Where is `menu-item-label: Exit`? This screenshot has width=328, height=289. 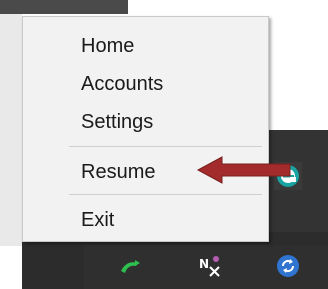
menu-item-label: Exit is located at coordinates (98, 219).